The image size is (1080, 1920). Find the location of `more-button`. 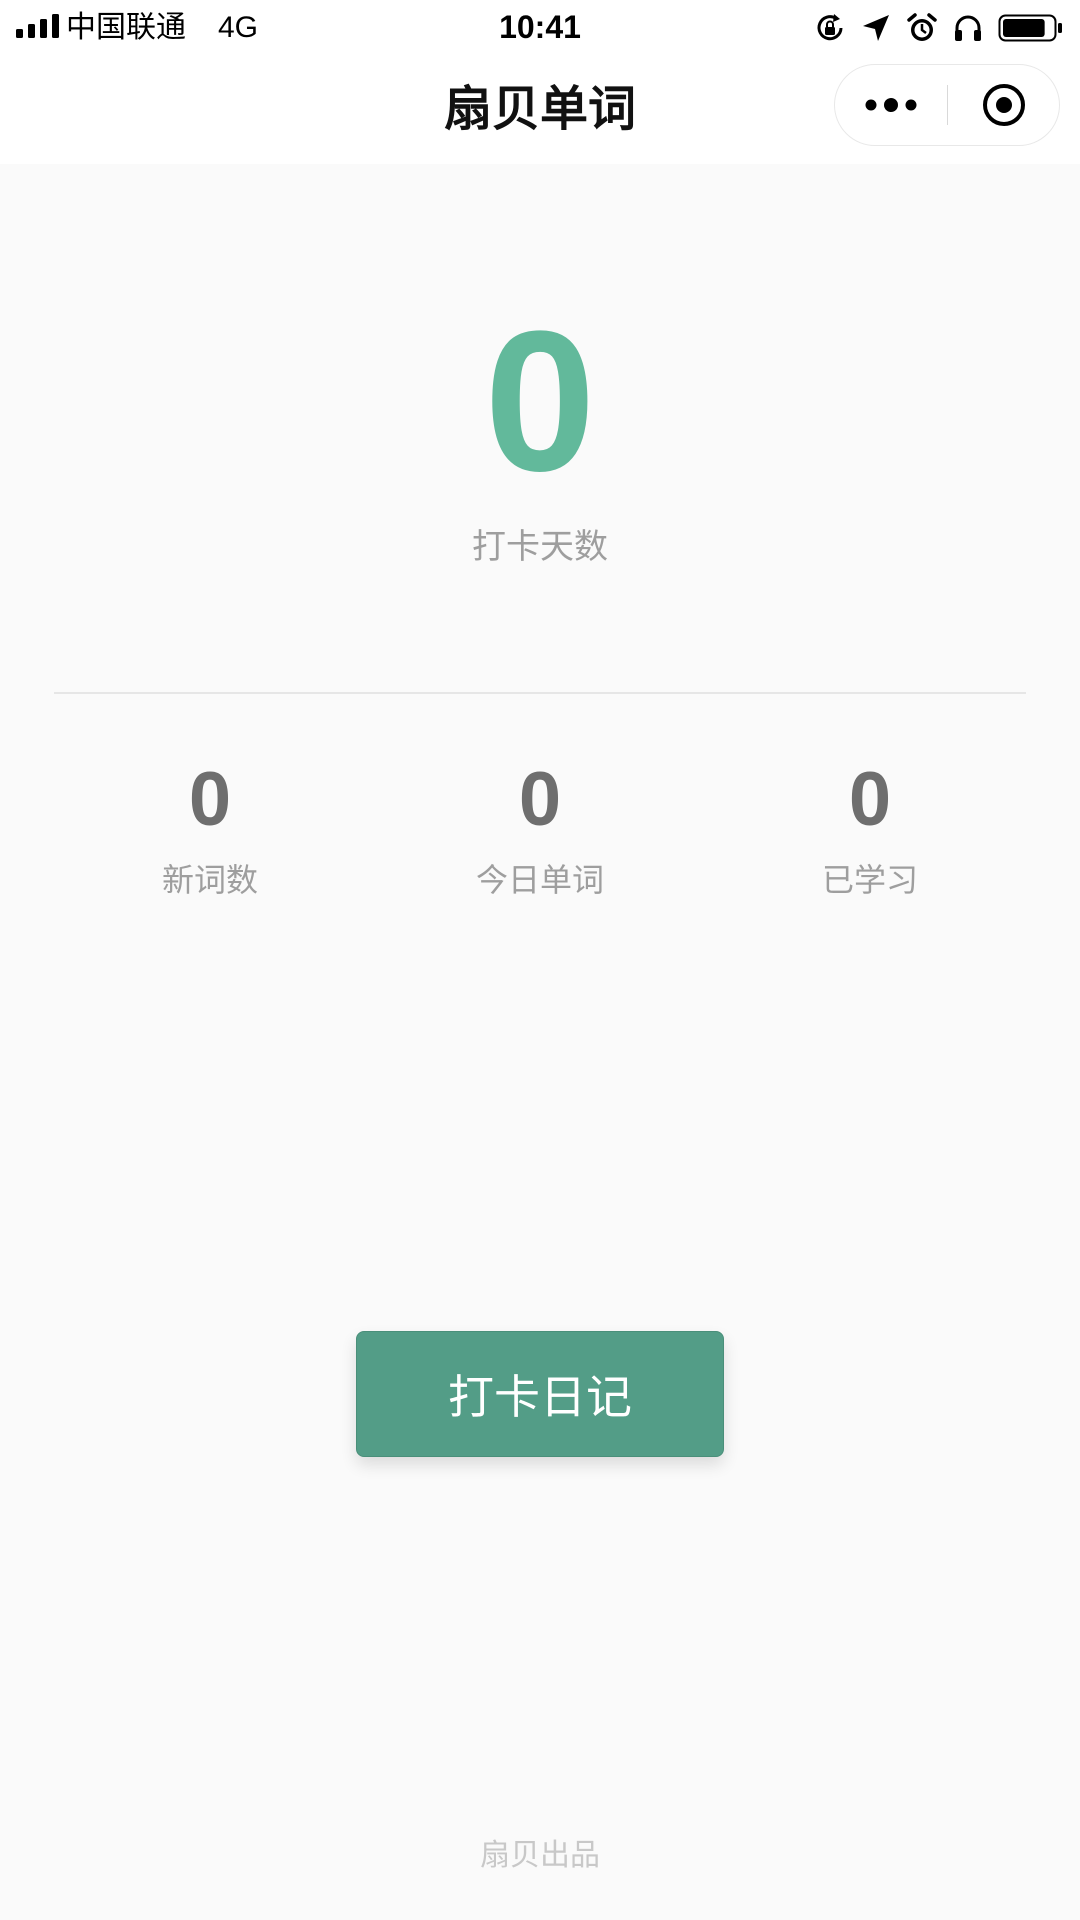

more-button is located at coordinates (891, 105).